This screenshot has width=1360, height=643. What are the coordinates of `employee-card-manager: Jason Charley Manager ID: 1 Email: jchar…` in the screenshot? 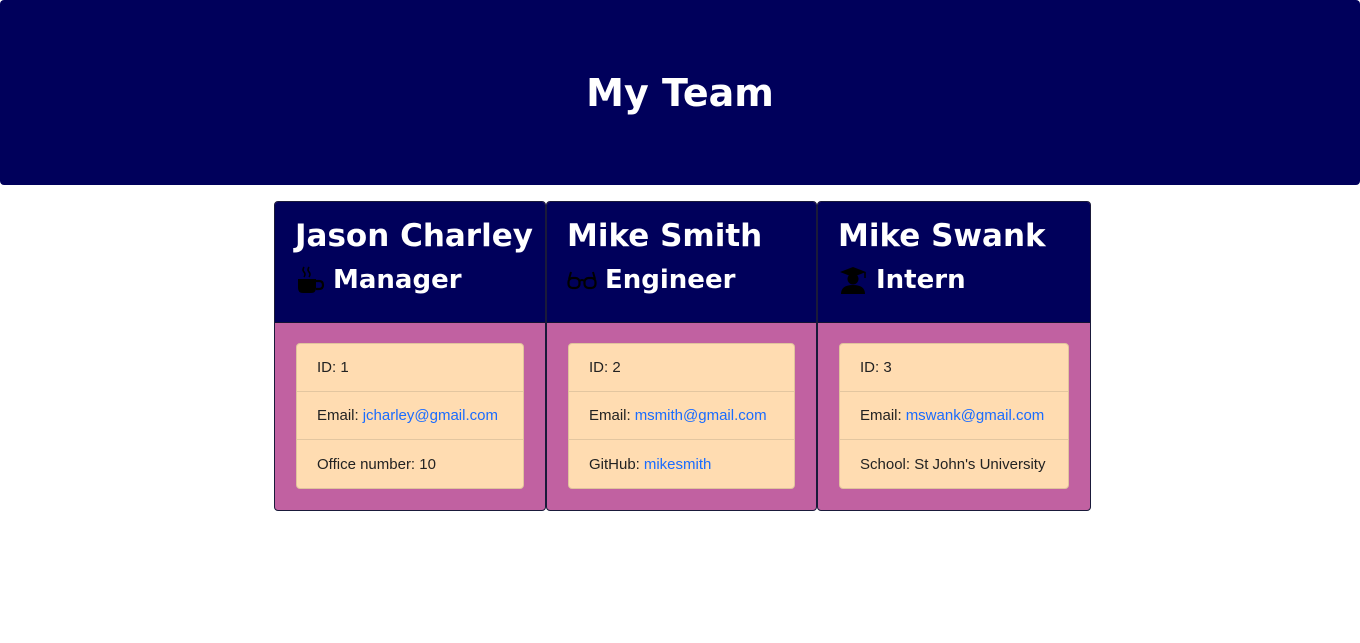 It's located at (410, 356).